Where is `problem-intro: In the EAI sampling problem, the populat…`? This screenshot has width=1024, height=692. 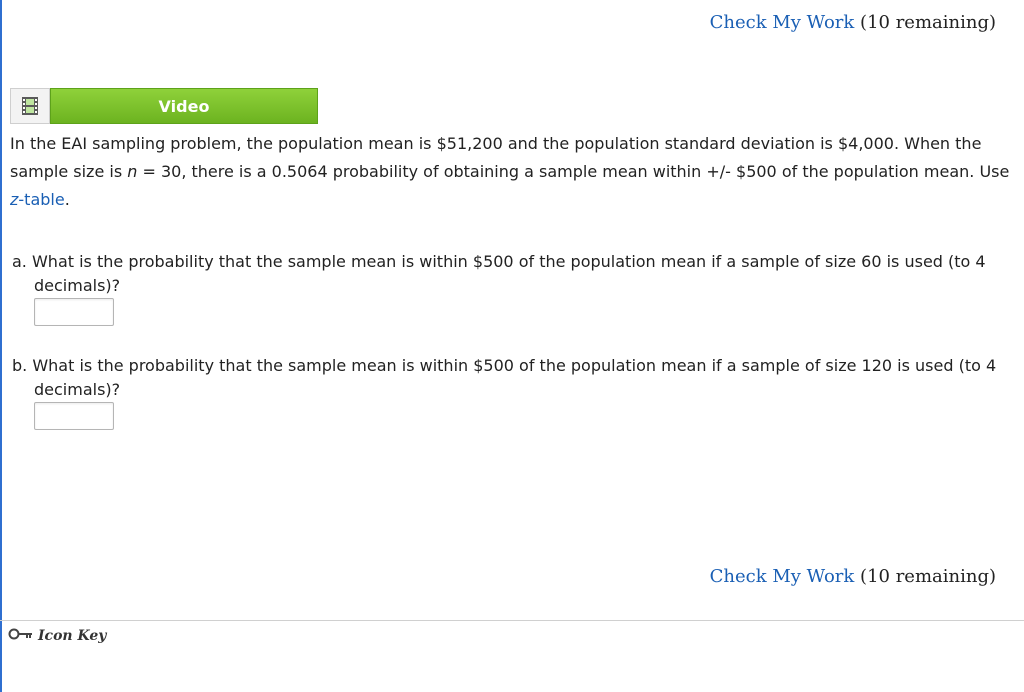
problem-intro: In the EAI sampling problem, the populat… is located at coordinates (510, 172).